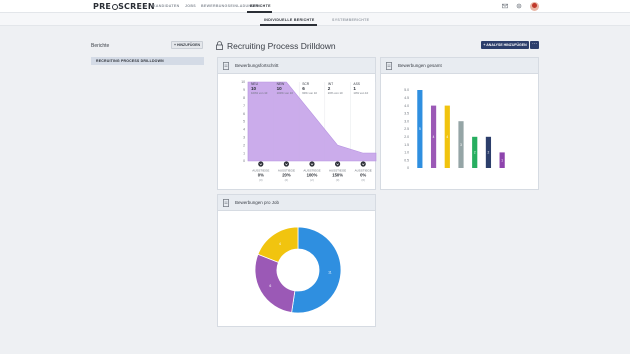  I want to click on y-tick-label: 0.5, so click(406, 160).